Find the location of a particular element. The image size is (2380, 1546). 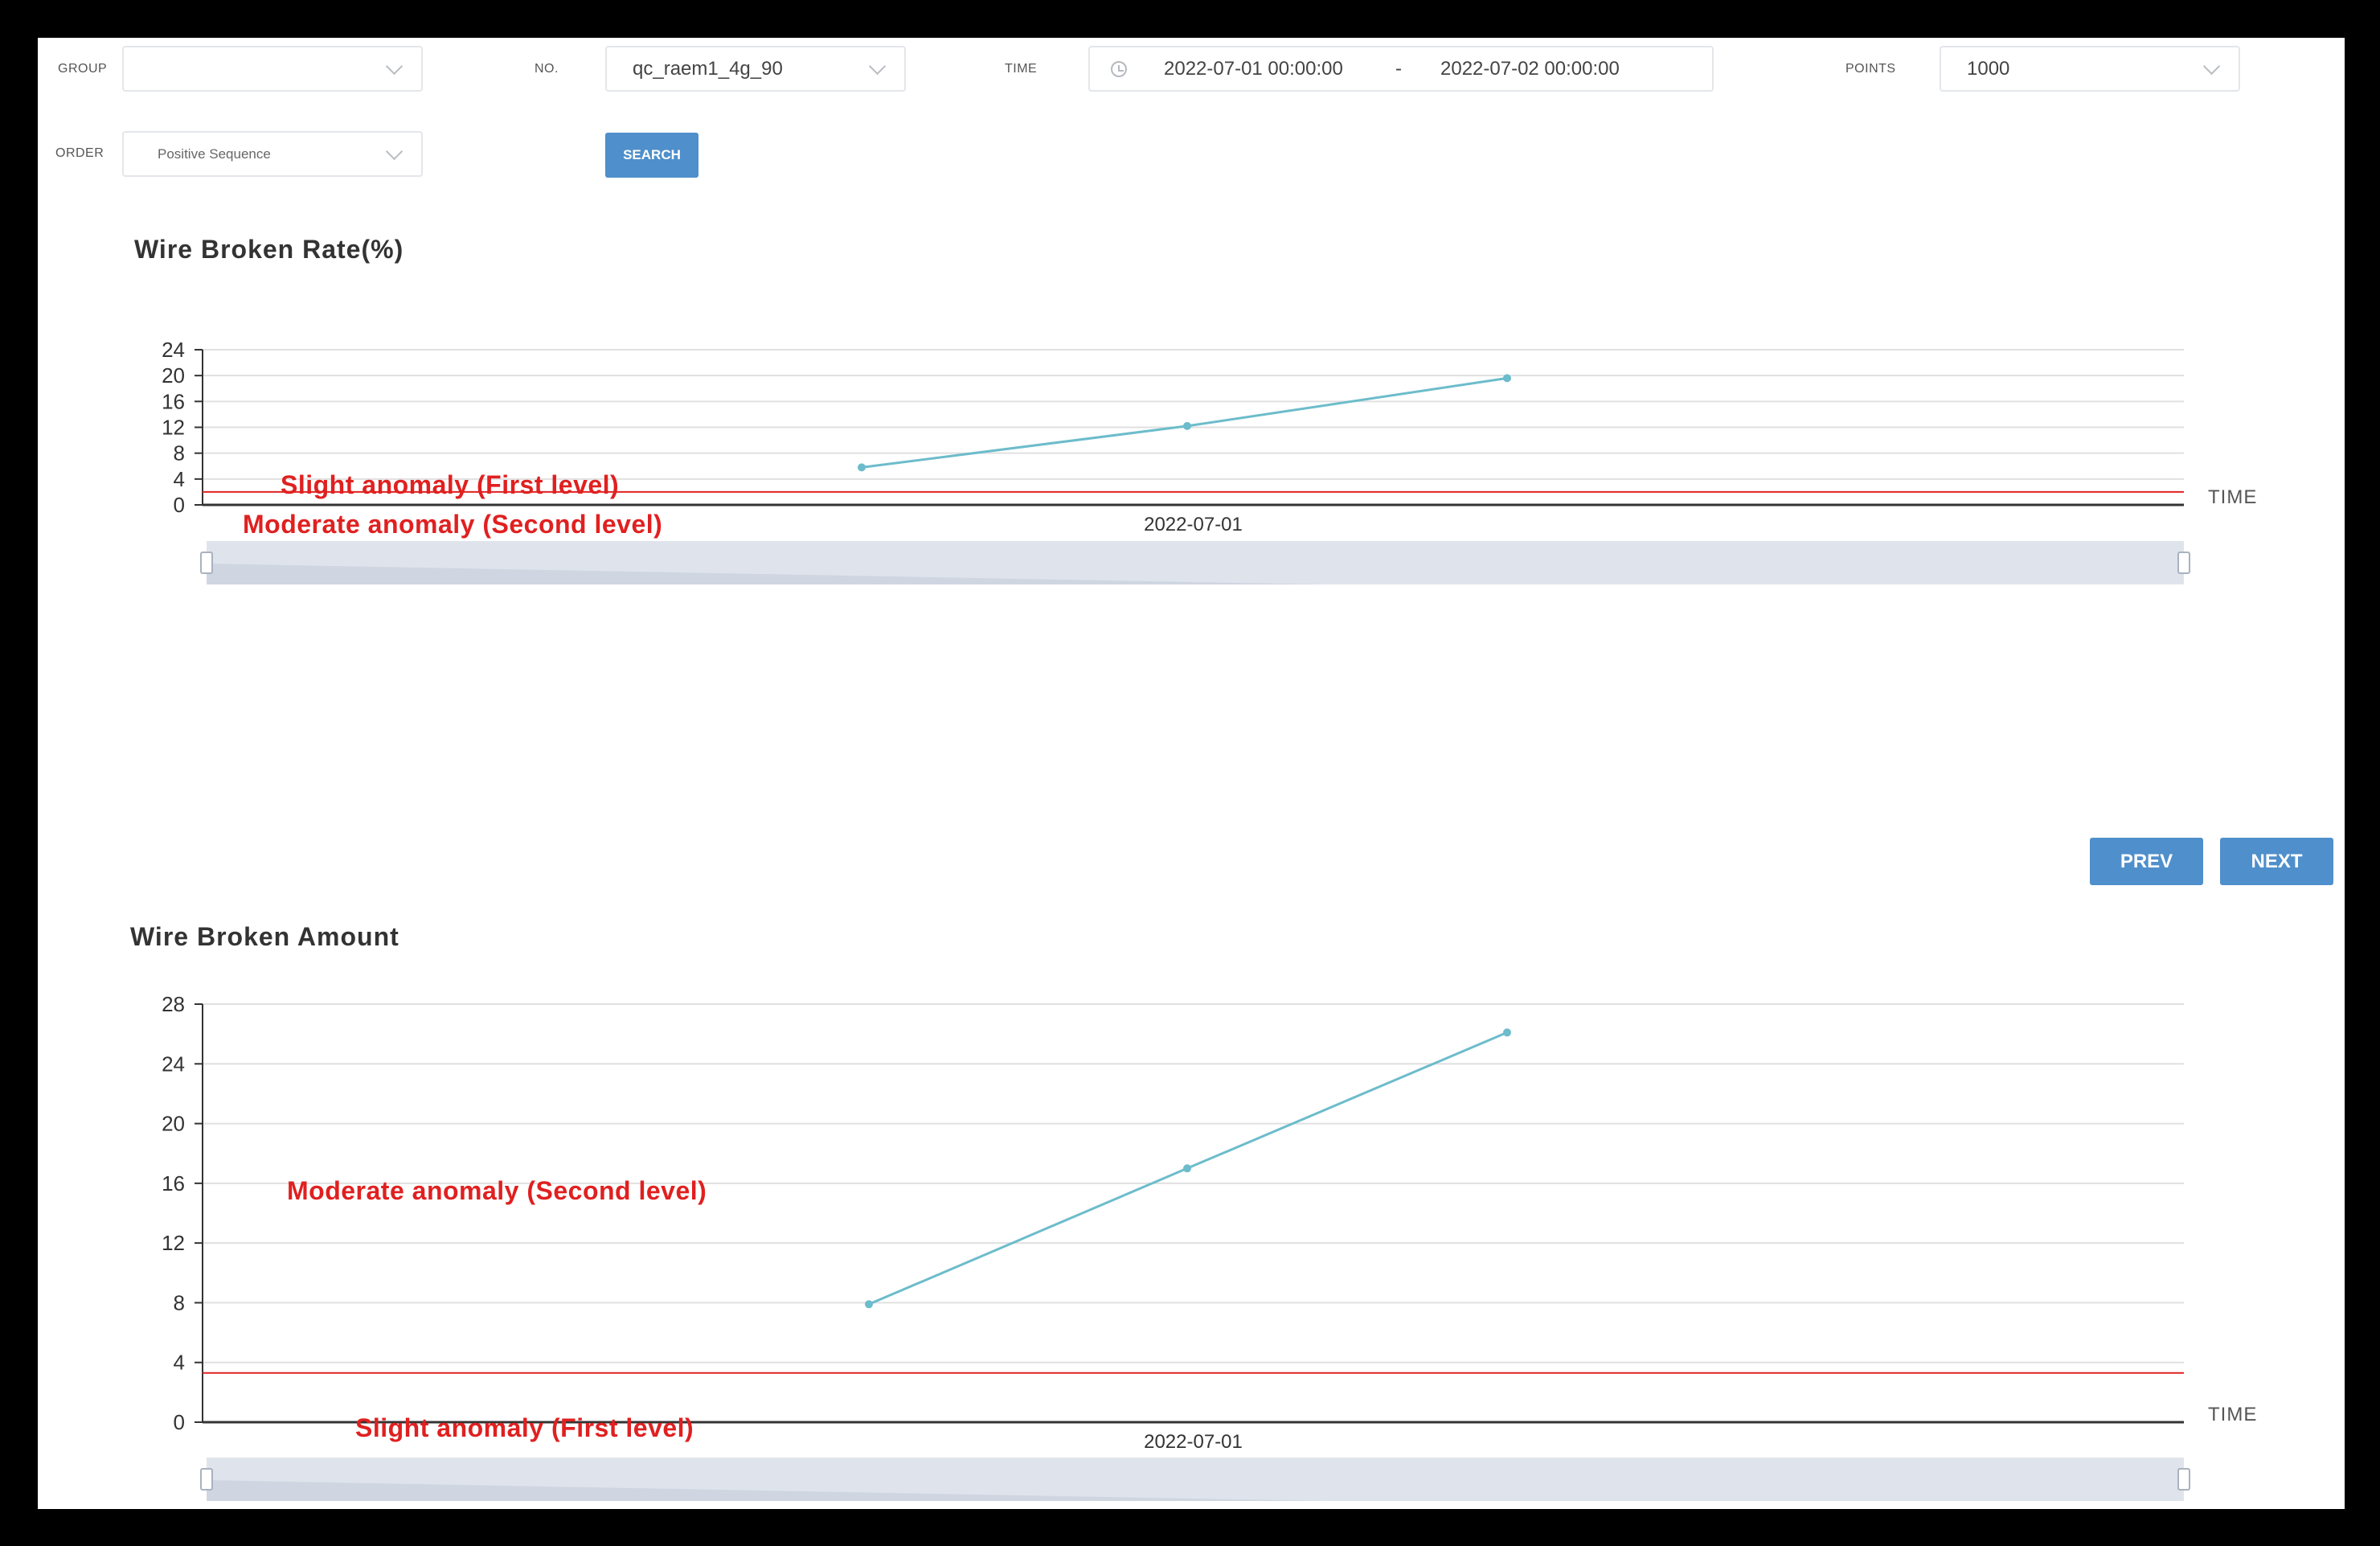

order-select: Positive Sequence is located at coordinates (272, 154).